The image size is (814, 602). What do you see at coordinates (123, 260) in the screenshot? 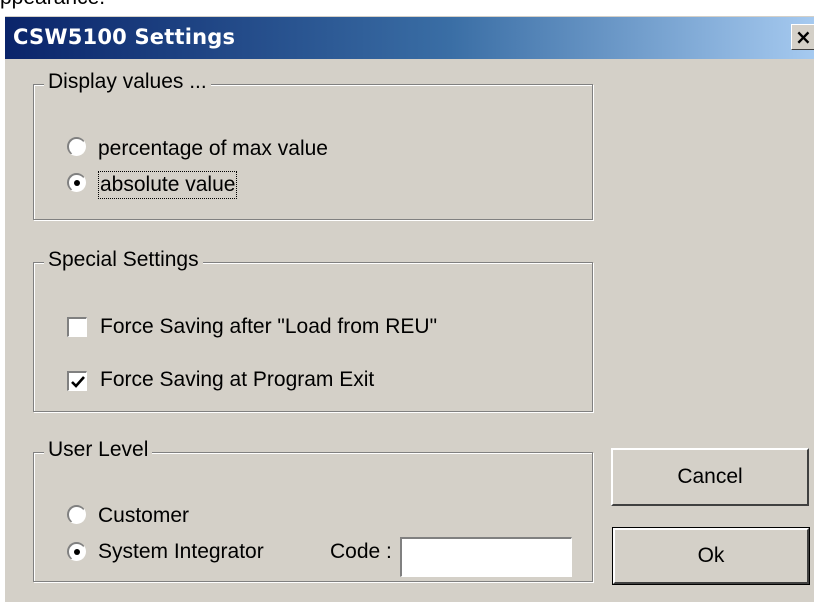
I see `special-settings-legend: Special Settings` at bounding box center [123, 260].